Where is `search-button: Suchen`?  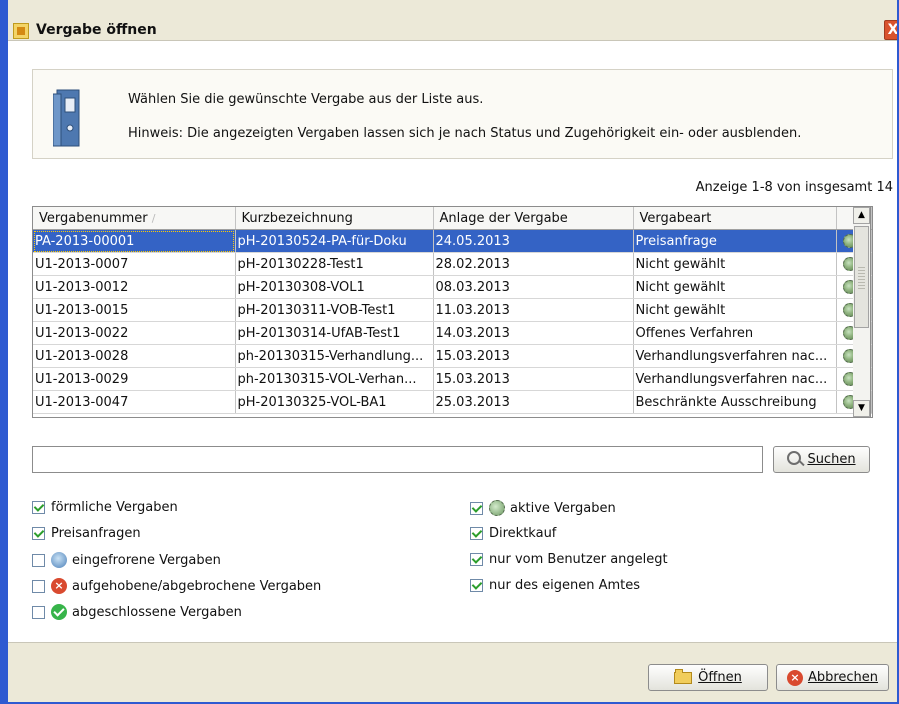 search-button: Suchen is located at coordinates (821, 459).